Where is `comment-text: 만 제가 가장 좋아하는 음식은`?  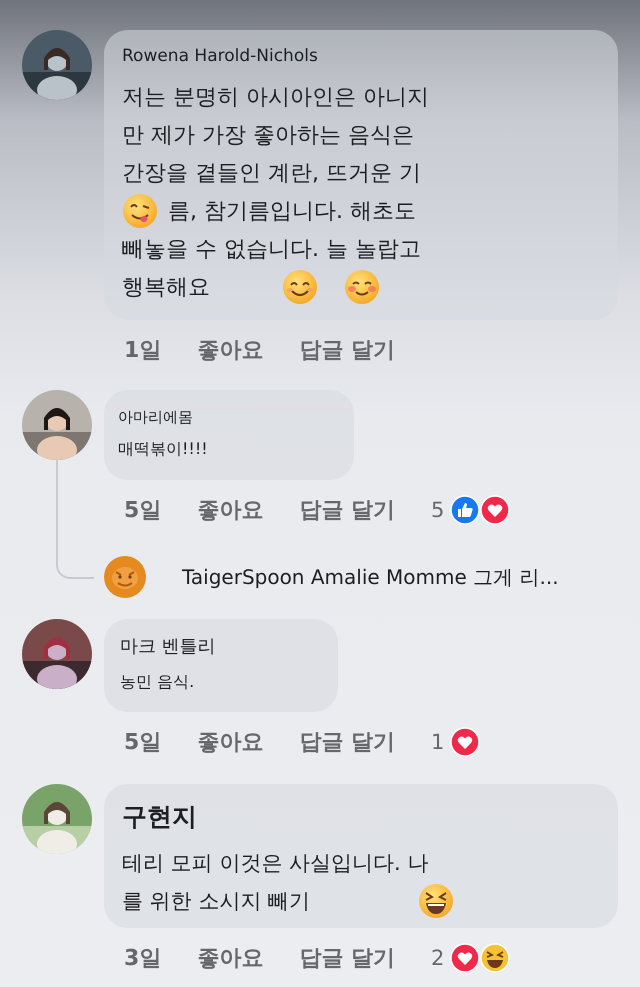
comment-text: 만 제가 가장 좋아하는 음식은 is located at coordinates (268, 136).